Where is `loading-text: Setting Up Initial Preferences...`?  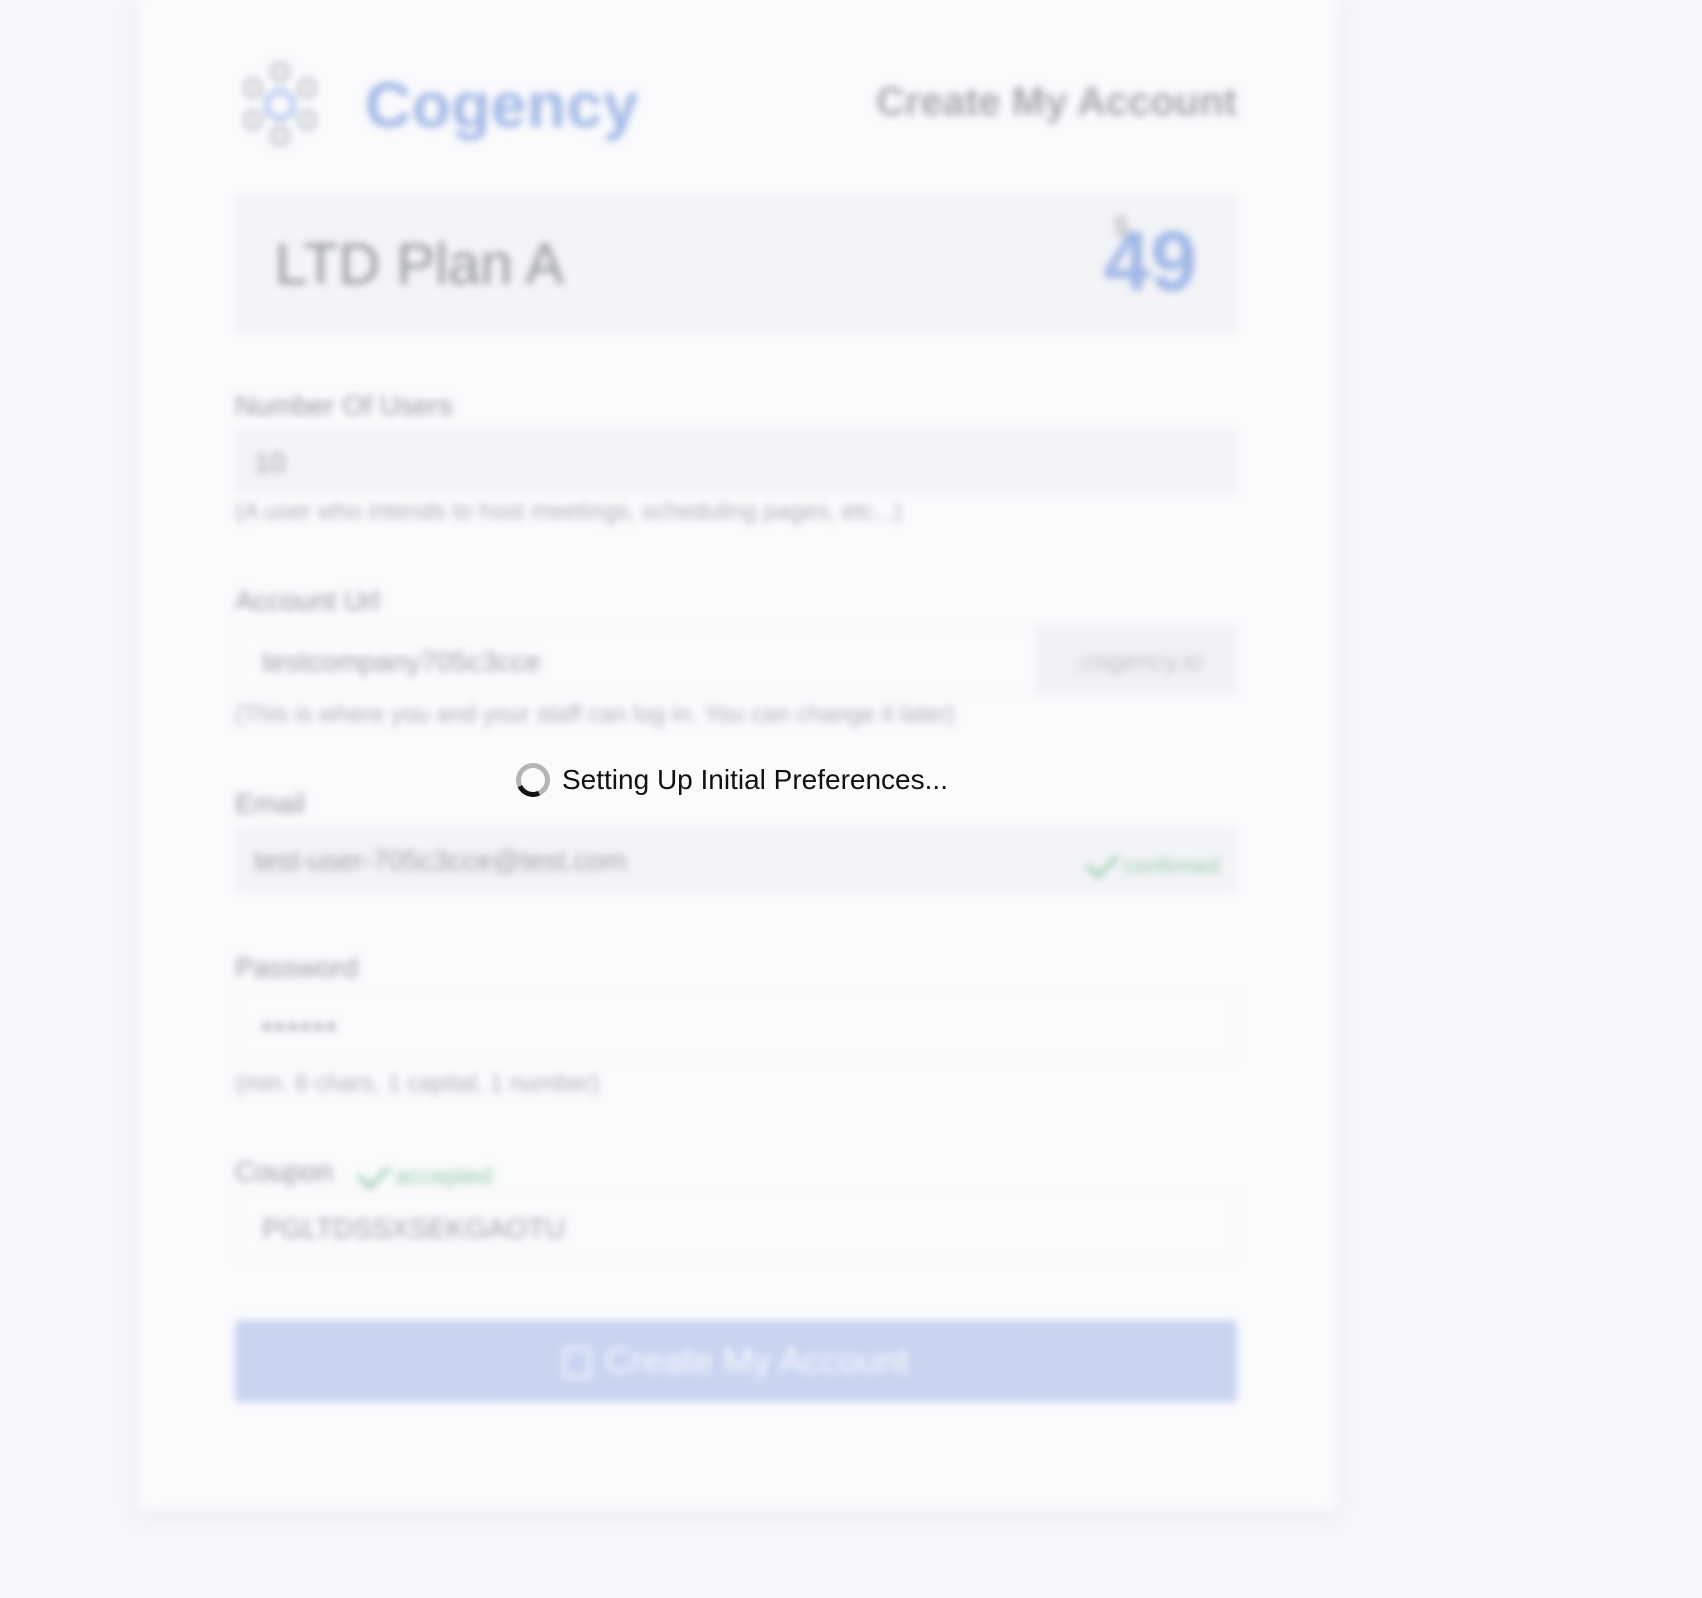 loading-text: Setting Up Initial Preferences... is located at coordinates (755, 779).